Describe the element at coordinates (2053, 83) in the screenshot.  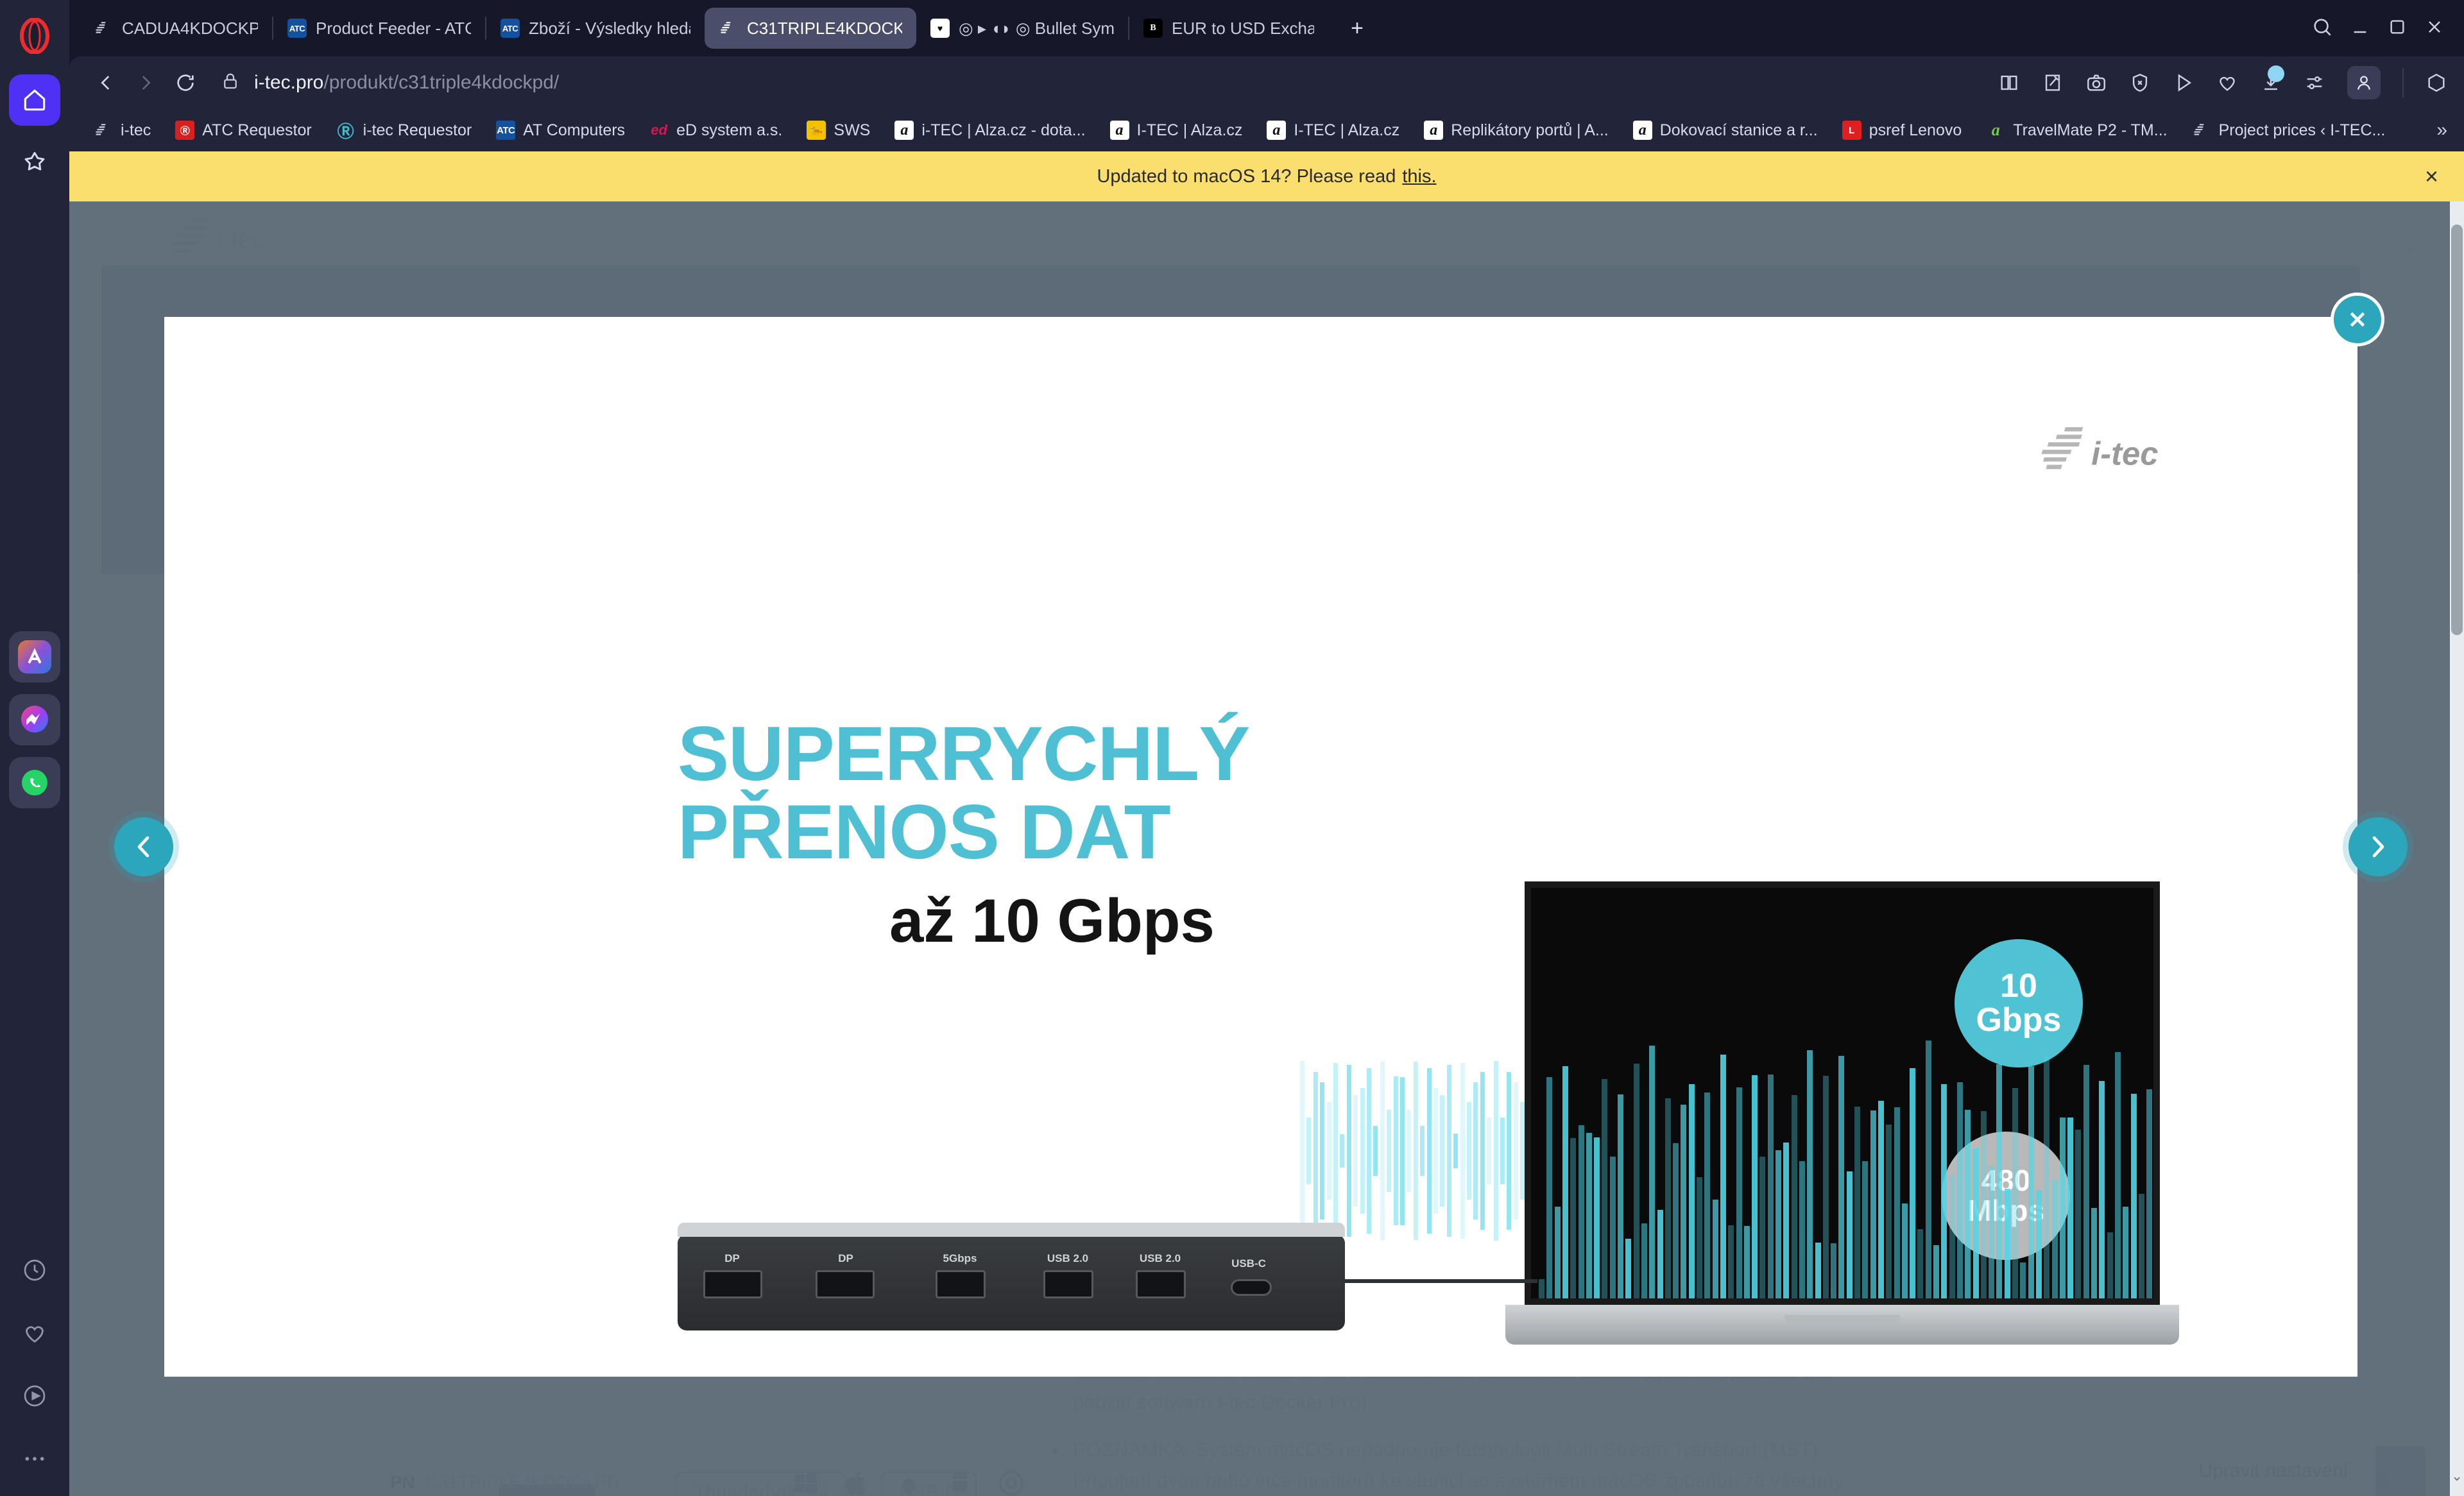
I see `snapshot-icon` at that location.